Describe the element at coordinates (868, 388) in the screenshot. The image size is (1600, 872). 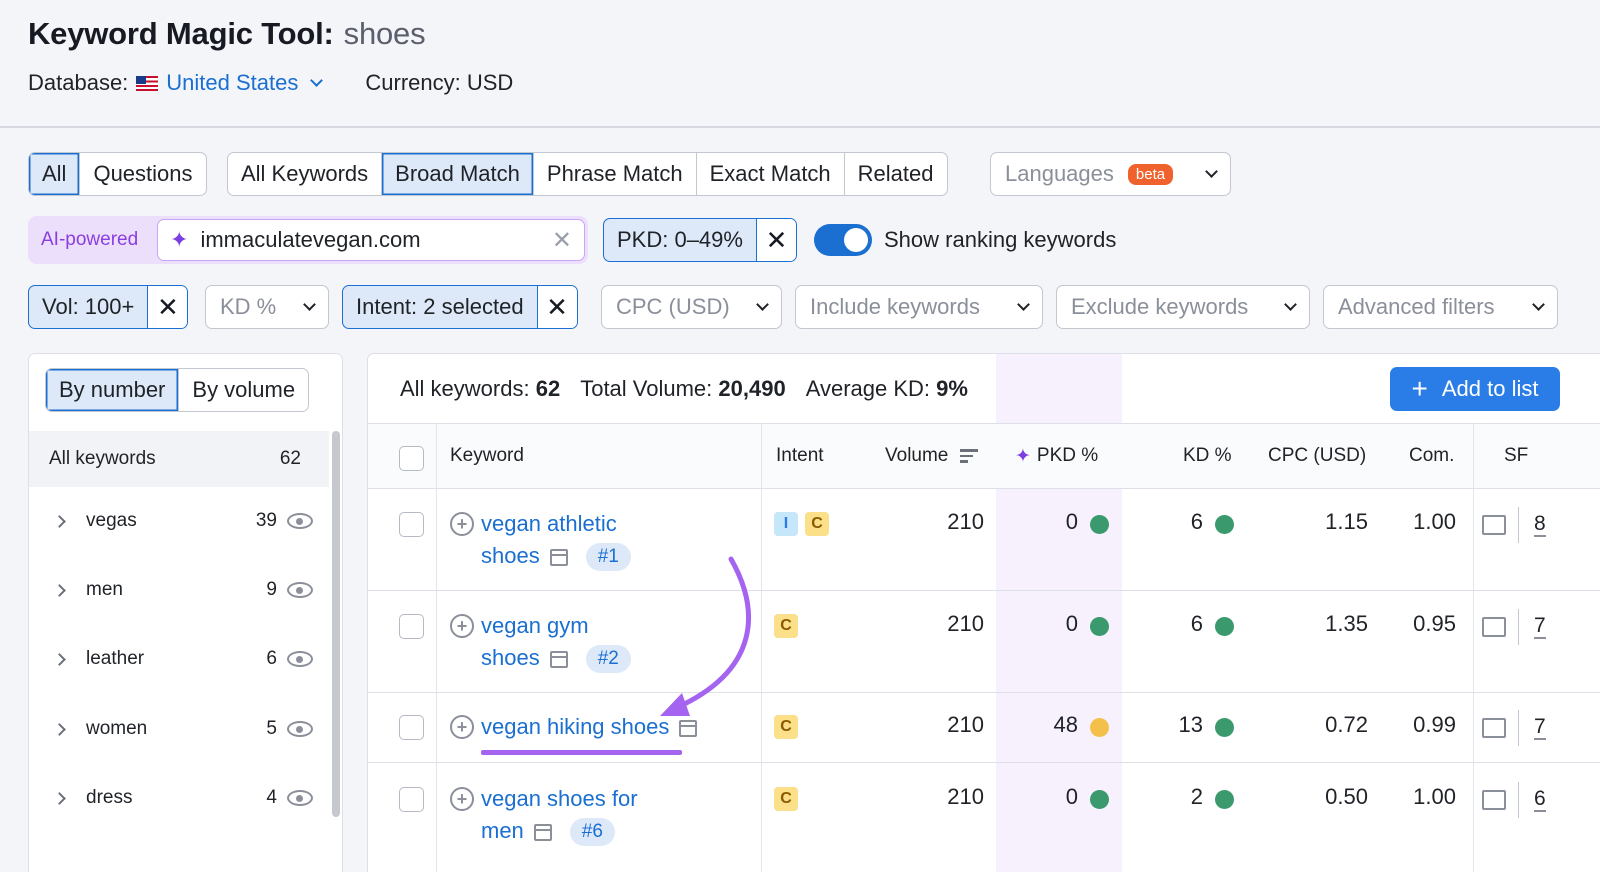
I see `average-kd-label: Average KD:` at that location.